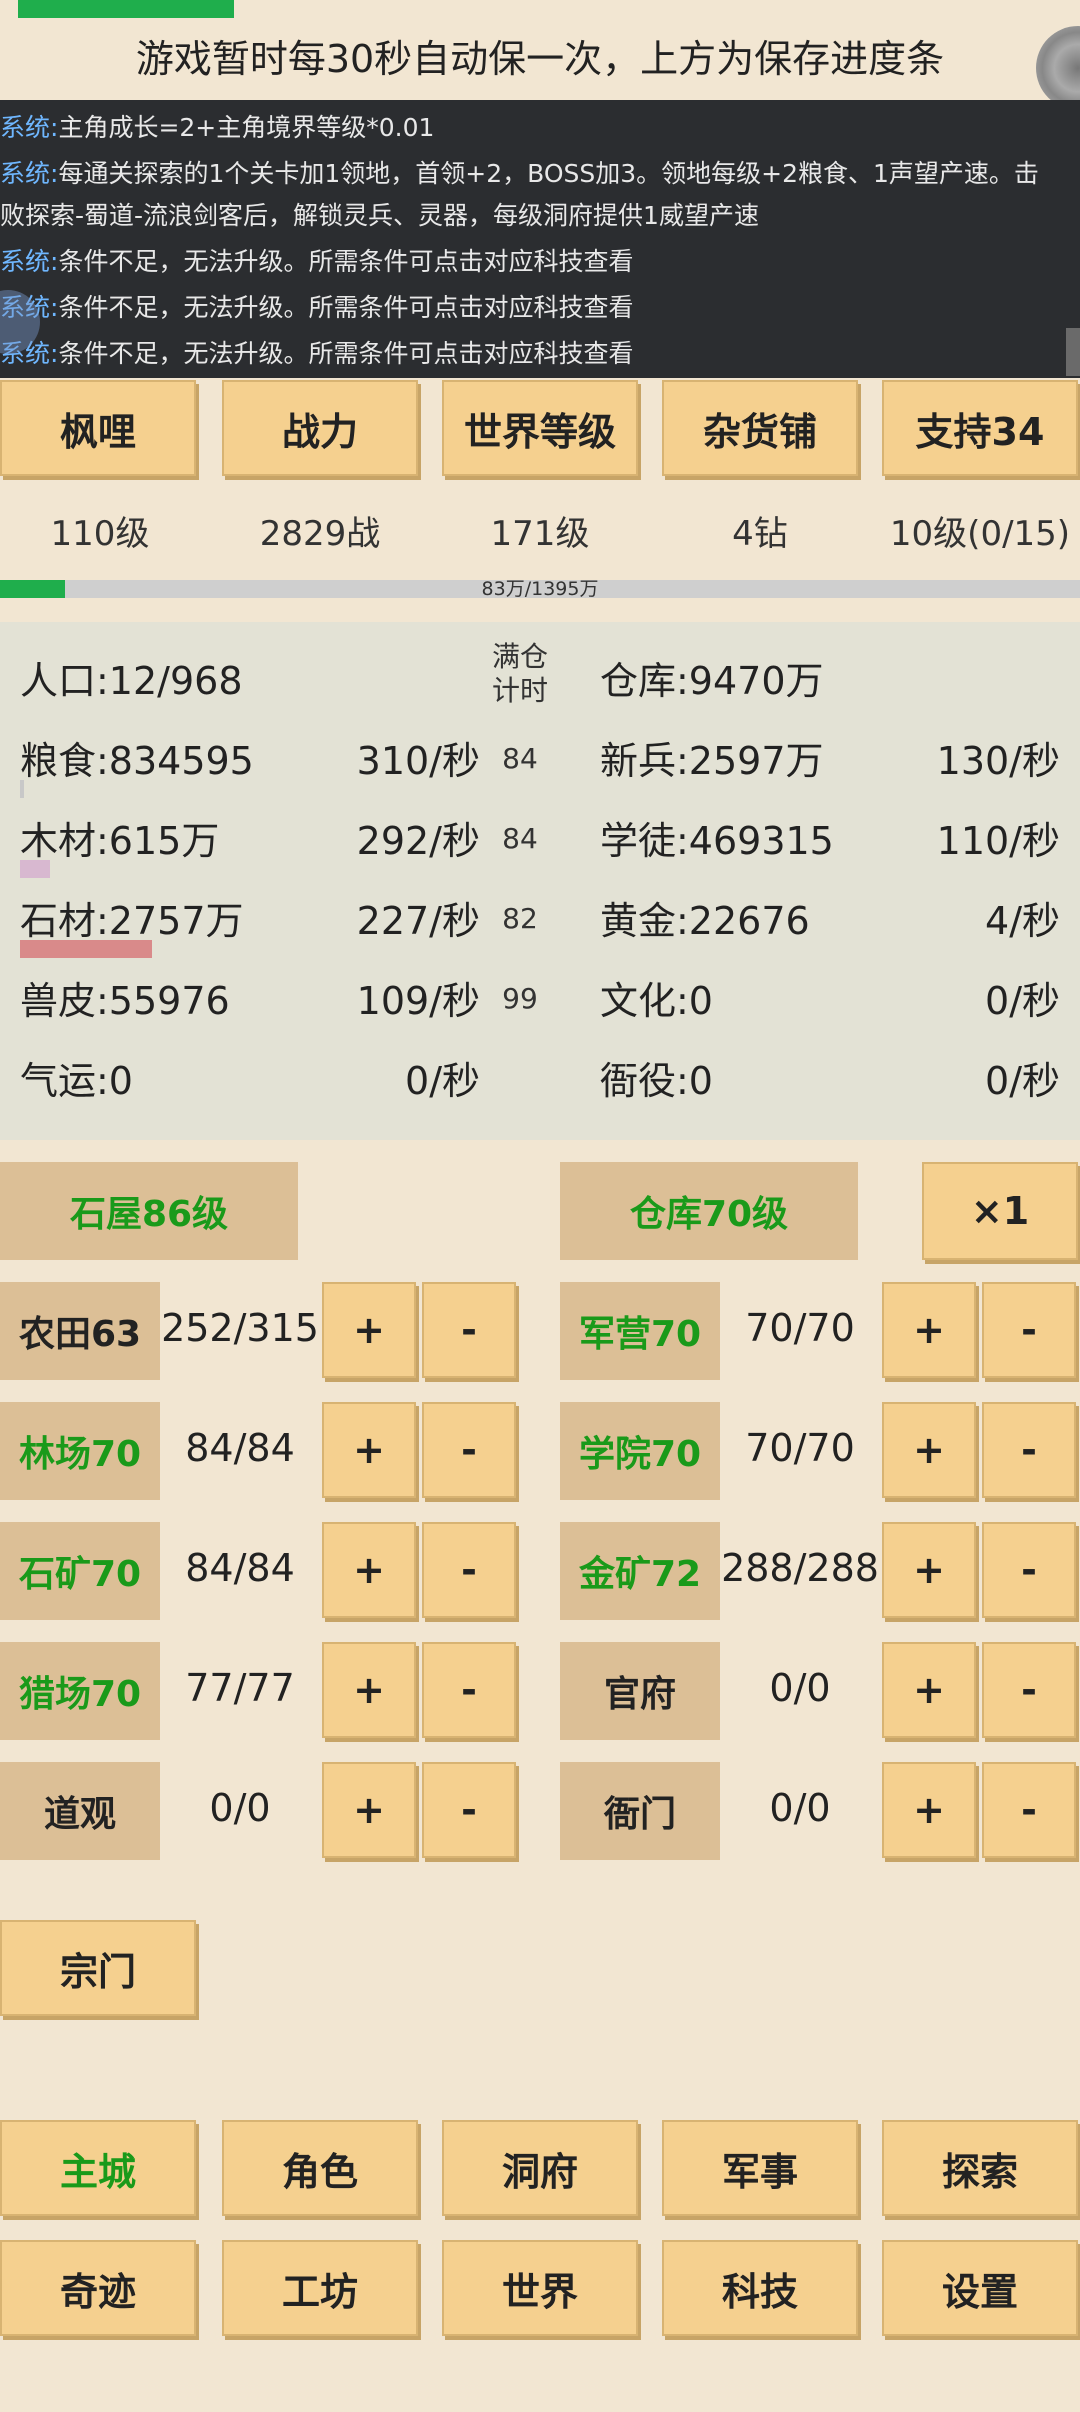 This screenshot has height=2412, width=1080. What do you see at coordinates (1029, 1450) in the screenshot?
I see `academy-minus-button: -` at bounding box center [1029, 1450].